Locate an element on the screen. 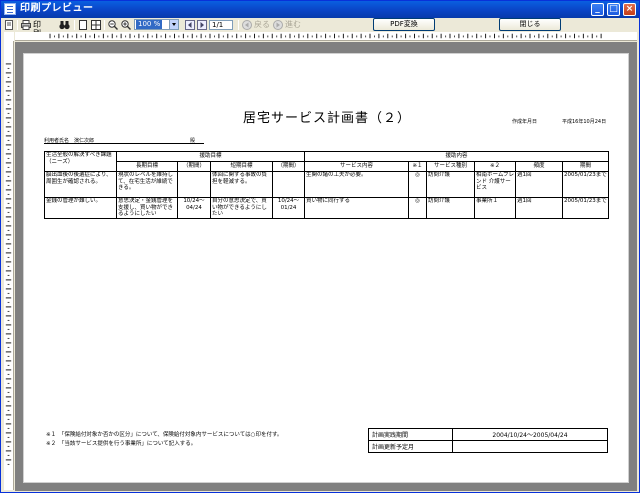  binoculars-icon is located at coordinates (64, 25).